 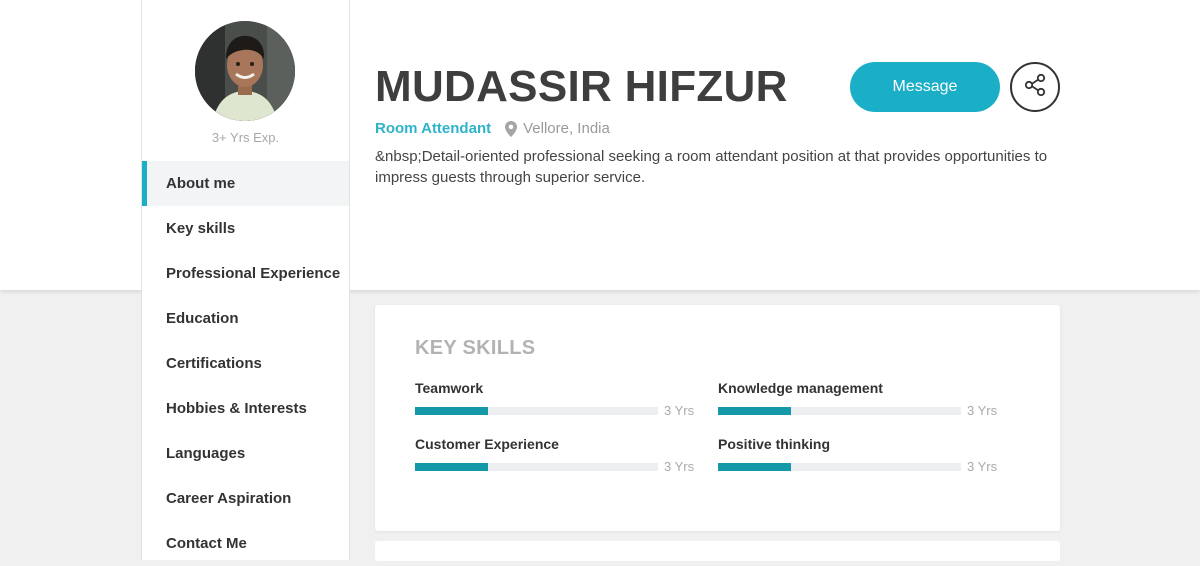 I want to click on key-skills-title: KEY SKILLS, so click(x=475, y=348).